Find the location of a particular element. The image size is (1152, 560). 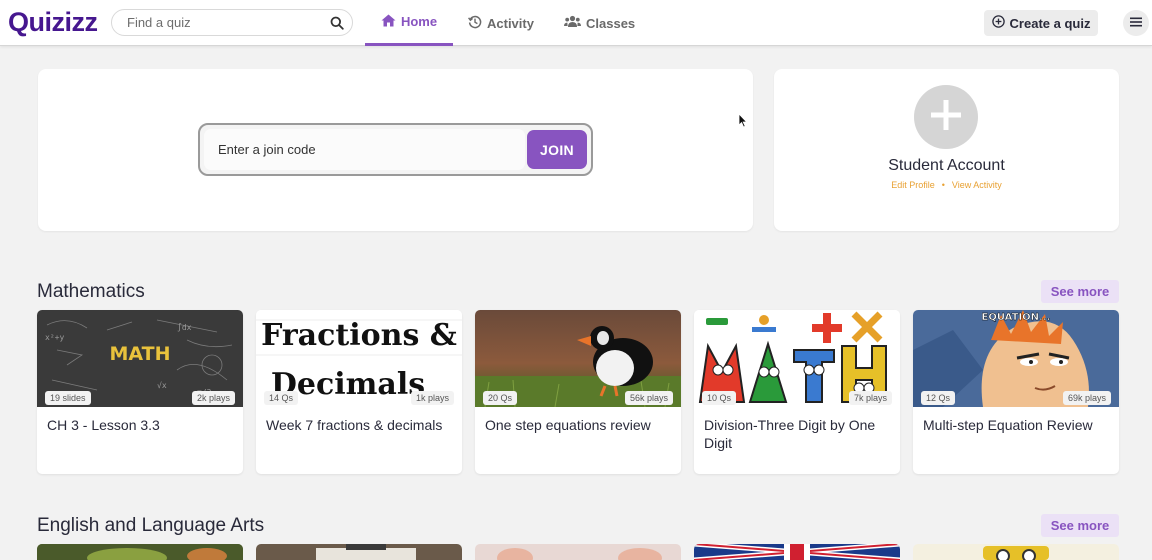

see-more-button-mathematics: See more is located at coordinates (1080, 291).